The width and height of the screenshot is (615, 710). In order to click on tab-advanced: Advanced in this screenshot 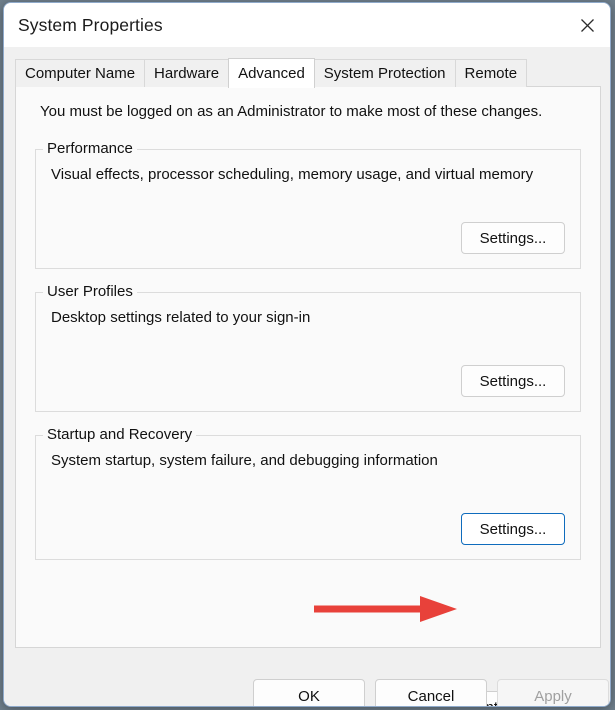, I will do `click(271, 73)`.